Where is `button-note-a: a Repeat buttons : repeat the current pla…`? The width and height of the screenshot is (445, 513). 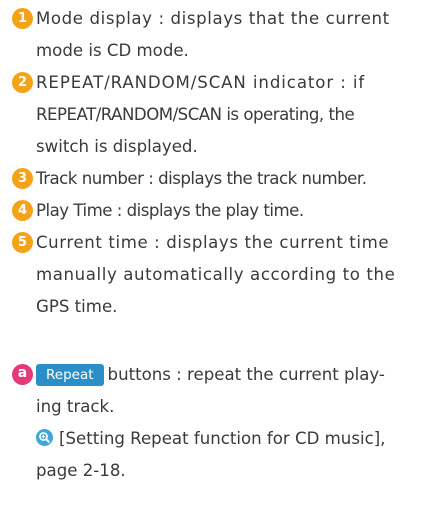
button-note-a: a Repeat buttons : repeat the current pla… is located at coordinates (227, 391).